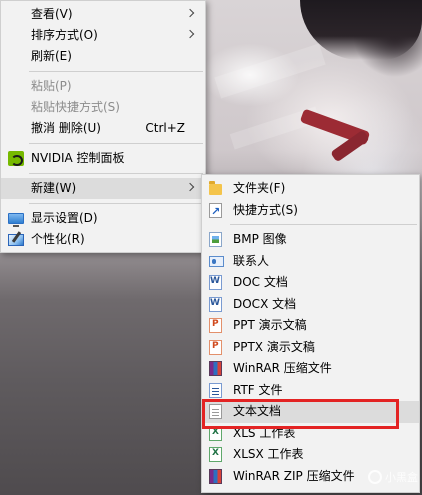 The image size is (422, 495). I want to click on menu-item-label: 查看(V), so click(52, 14).